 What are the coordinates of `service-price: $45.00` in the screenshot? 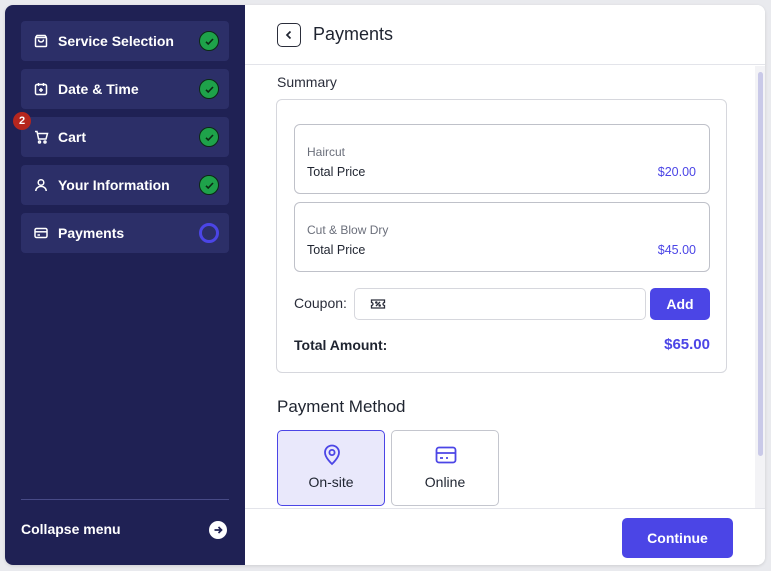 It's located at (676, 250).